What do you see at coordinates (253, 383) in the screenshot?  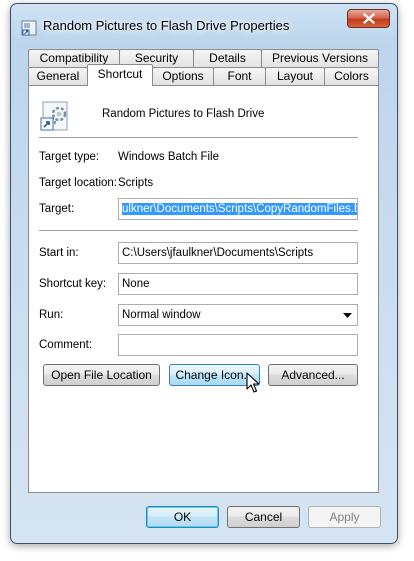 I see `mouse-pointer-icon` at bounding box center [253, 383].